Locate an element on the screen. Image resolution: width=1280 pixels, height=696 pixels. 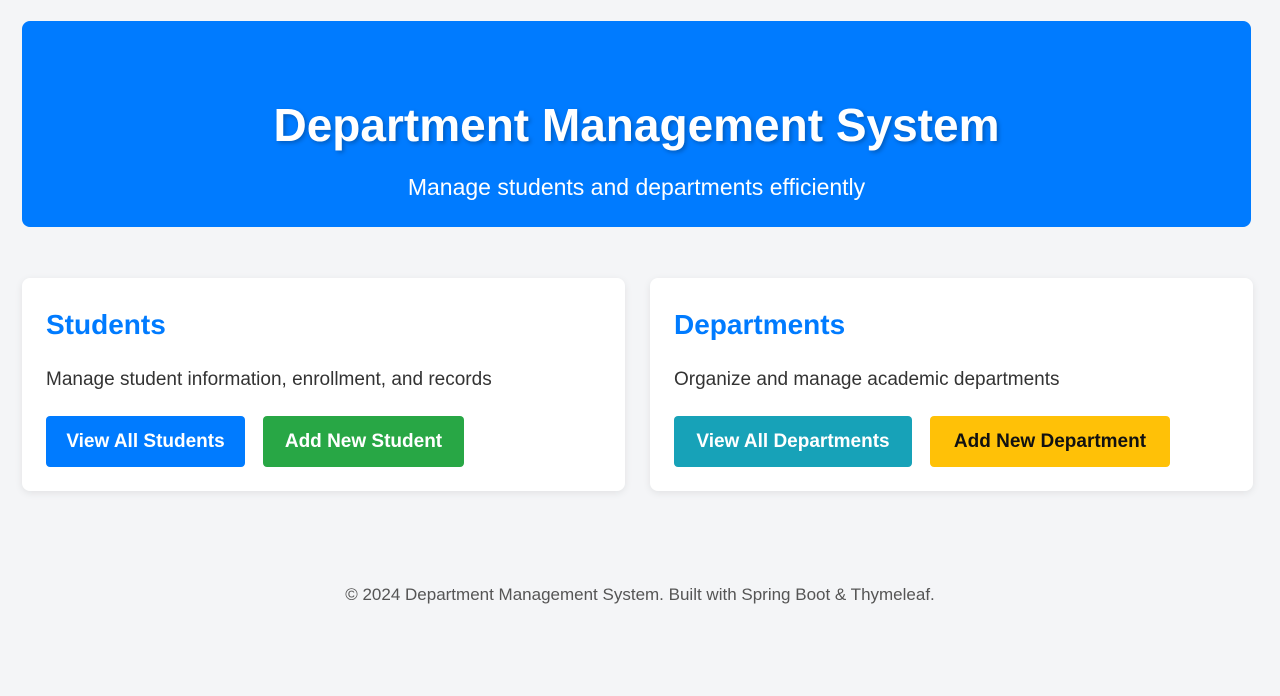
view-all-departments-button: View All Departments is located at coordinates (793, 441).